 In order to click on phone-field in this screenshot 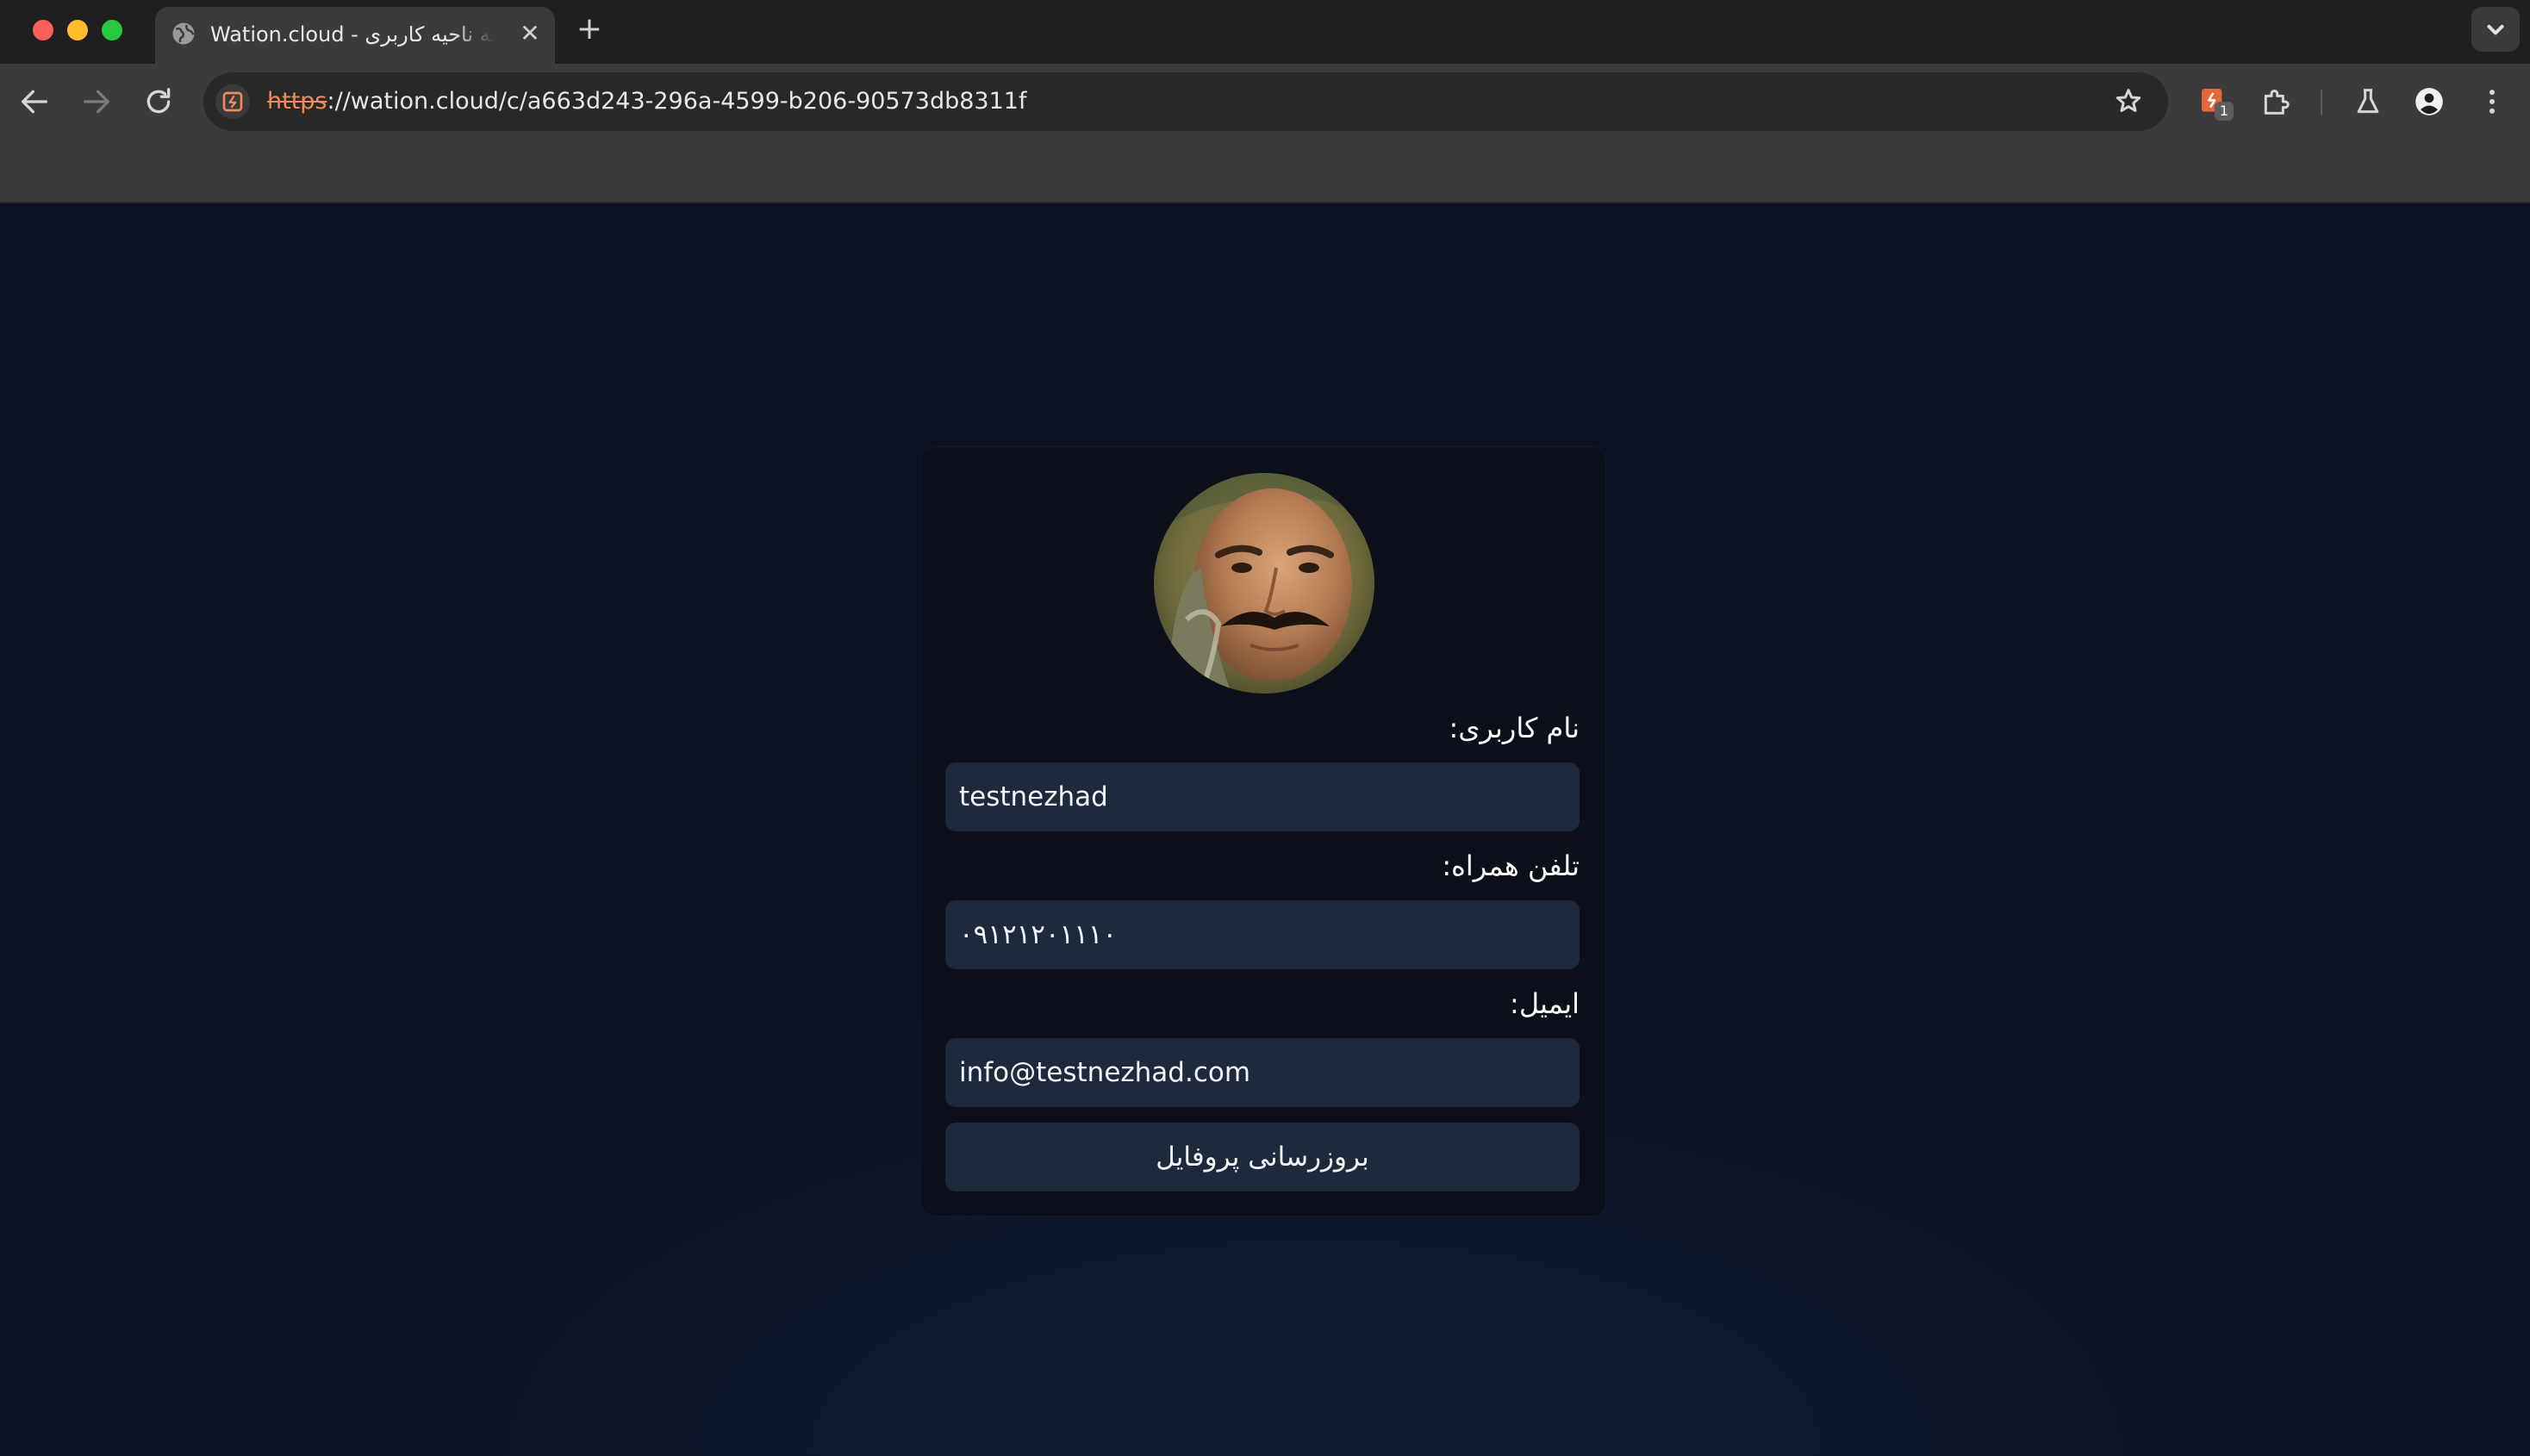, I will do `click(1262, 934)`.